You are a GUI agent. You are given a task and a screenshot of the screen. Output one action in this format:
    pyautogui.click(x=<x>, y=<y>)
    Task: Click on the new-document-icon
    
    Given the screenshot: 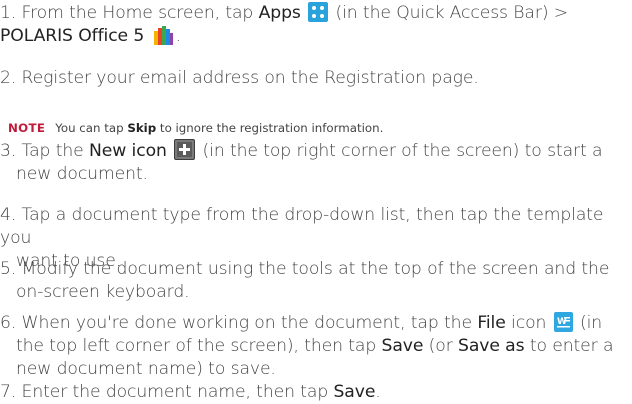 What is the action you would take?
    pyautogui.click(x=185, y=149)
    